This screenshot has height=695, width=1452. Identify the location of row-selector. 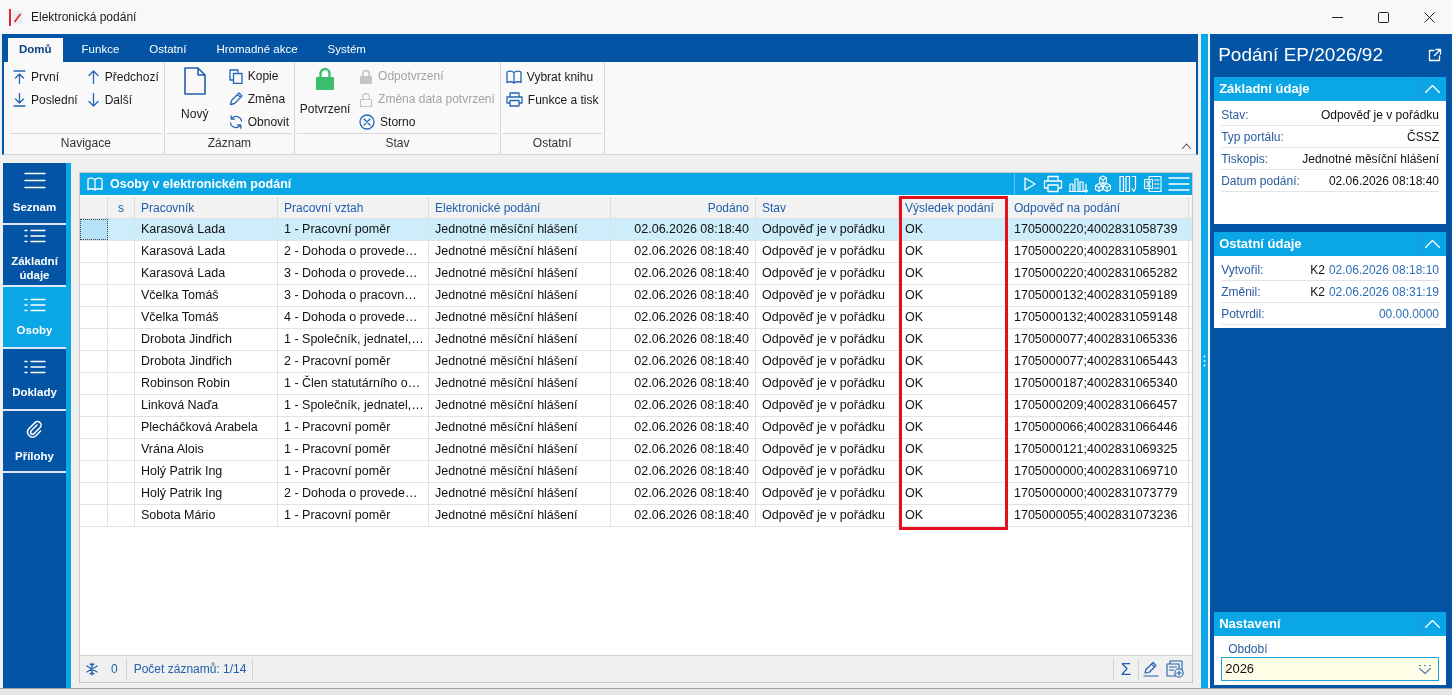
(94, 229).